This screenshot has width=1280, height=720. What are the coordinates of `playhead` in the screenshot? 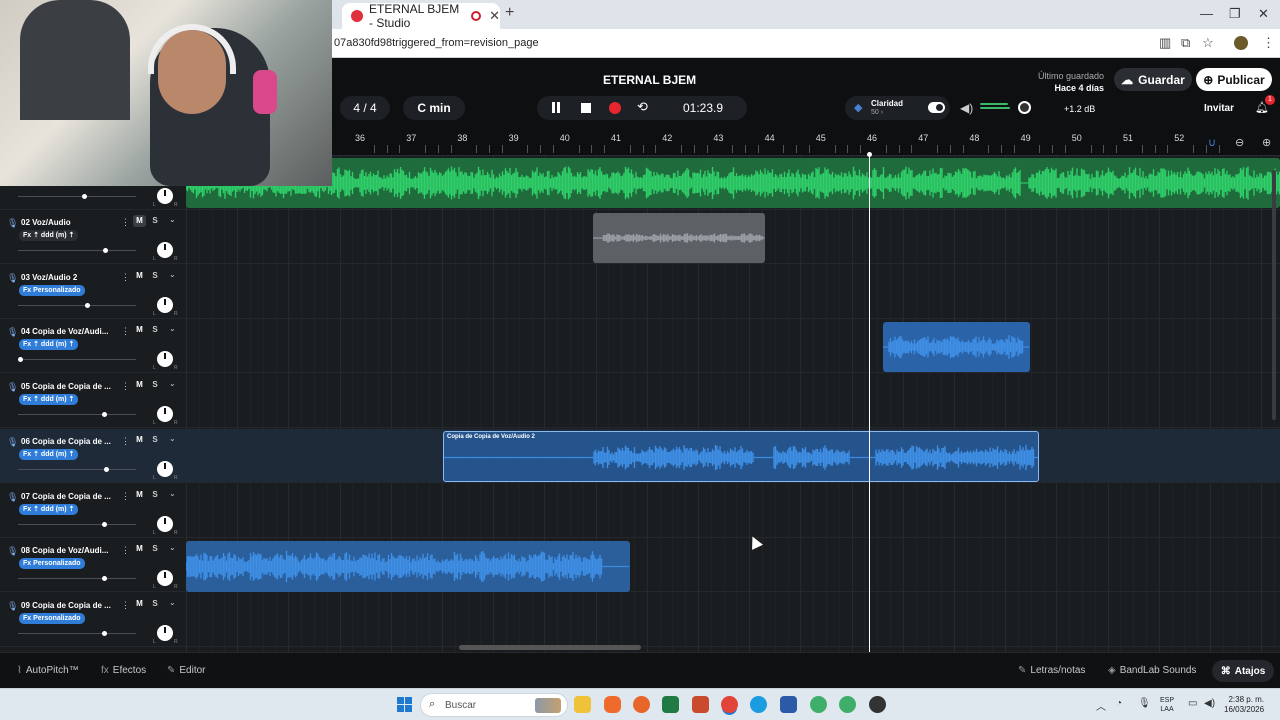 It's located at (869, 402).